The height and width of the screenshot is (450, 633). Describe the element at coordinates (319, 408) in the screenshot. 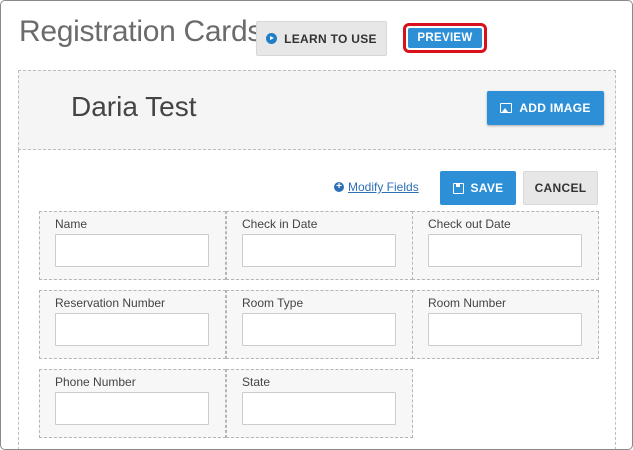

I see `state-input` at that location.